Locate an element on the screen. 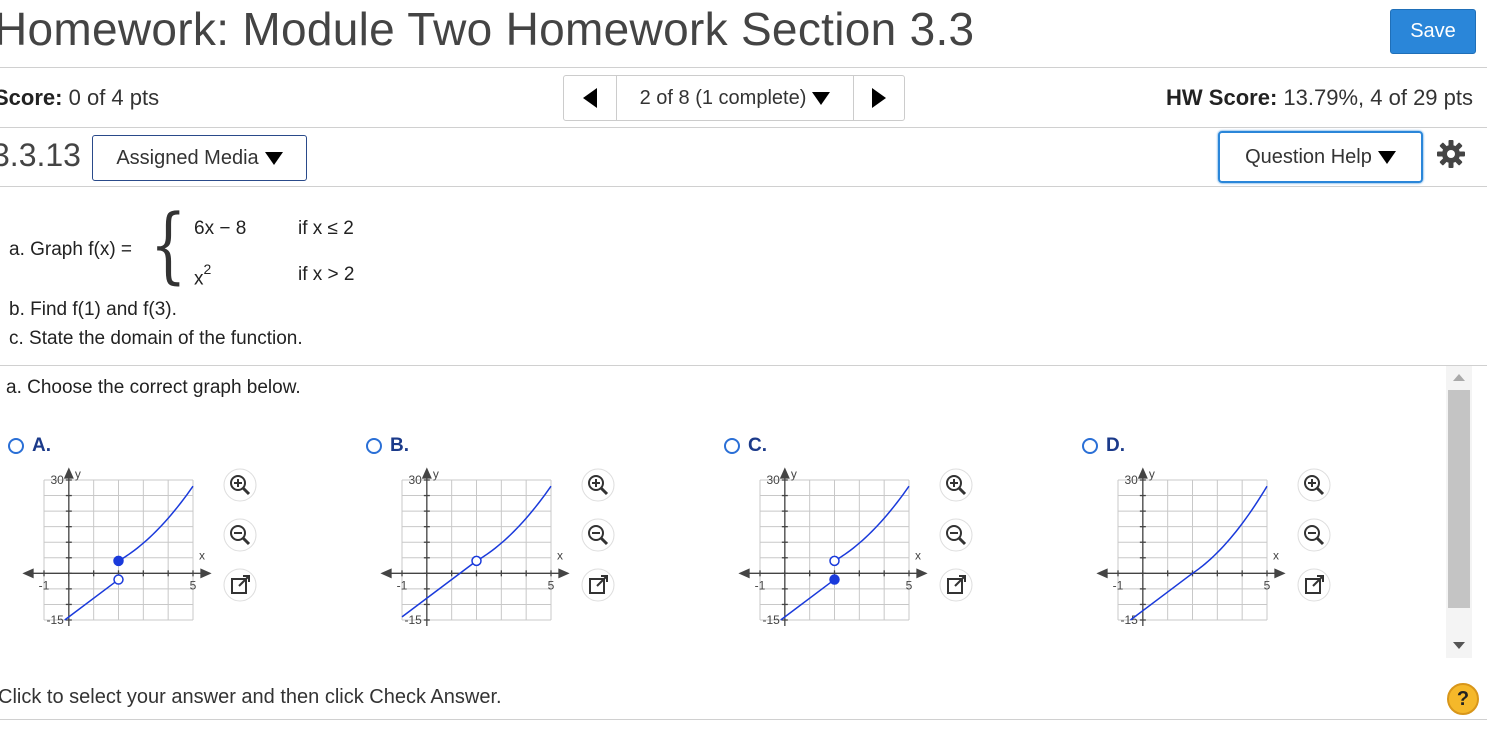 Image resolution: width=1487 pixels, height=742 pixels. scroll-down-icon is located at coordinates (1459, 645).